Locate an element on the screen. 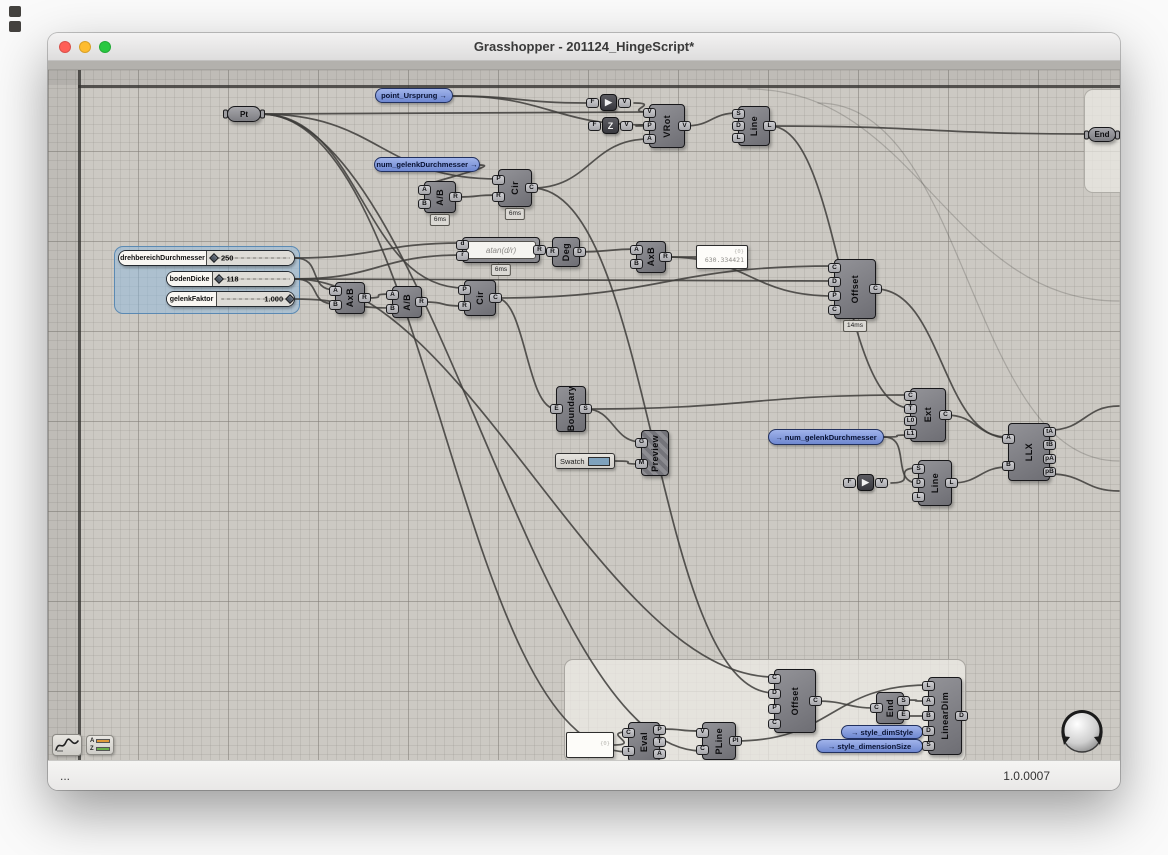  component-mul-1: AxB A B R is located at coordinates (651, 257).